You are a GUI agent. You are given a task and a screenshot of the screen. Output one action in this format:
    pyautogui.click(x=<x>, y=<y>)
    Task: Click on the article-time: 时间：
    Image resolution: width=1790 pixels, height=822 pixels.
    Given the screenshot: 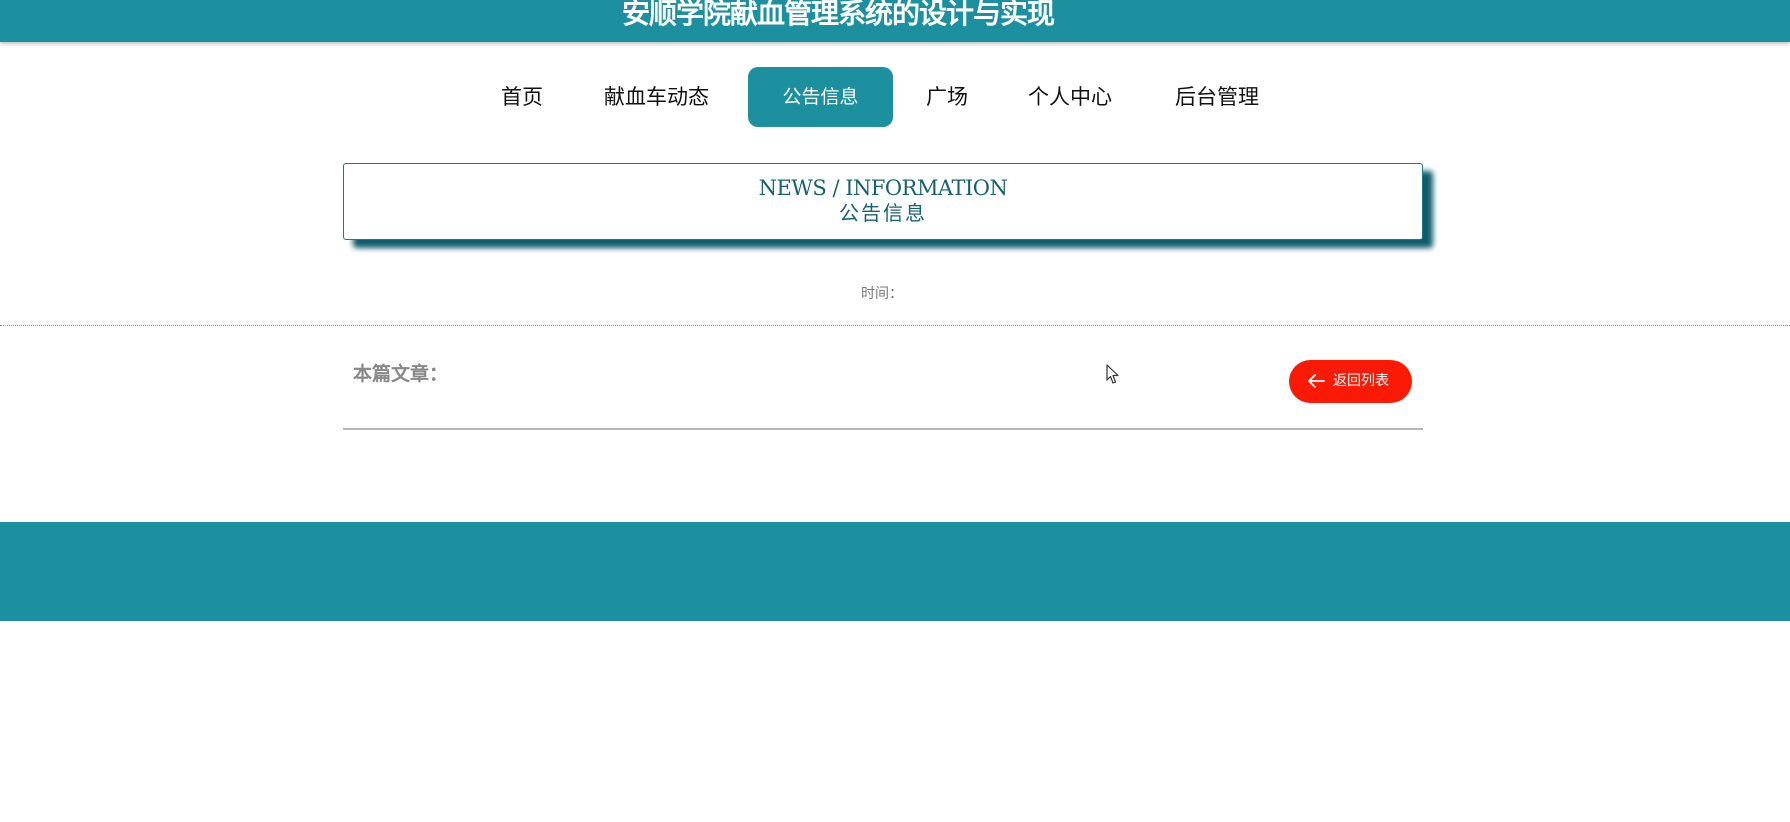 What is the action you would take?
    pyautogui.click(x=882, y=294)
    